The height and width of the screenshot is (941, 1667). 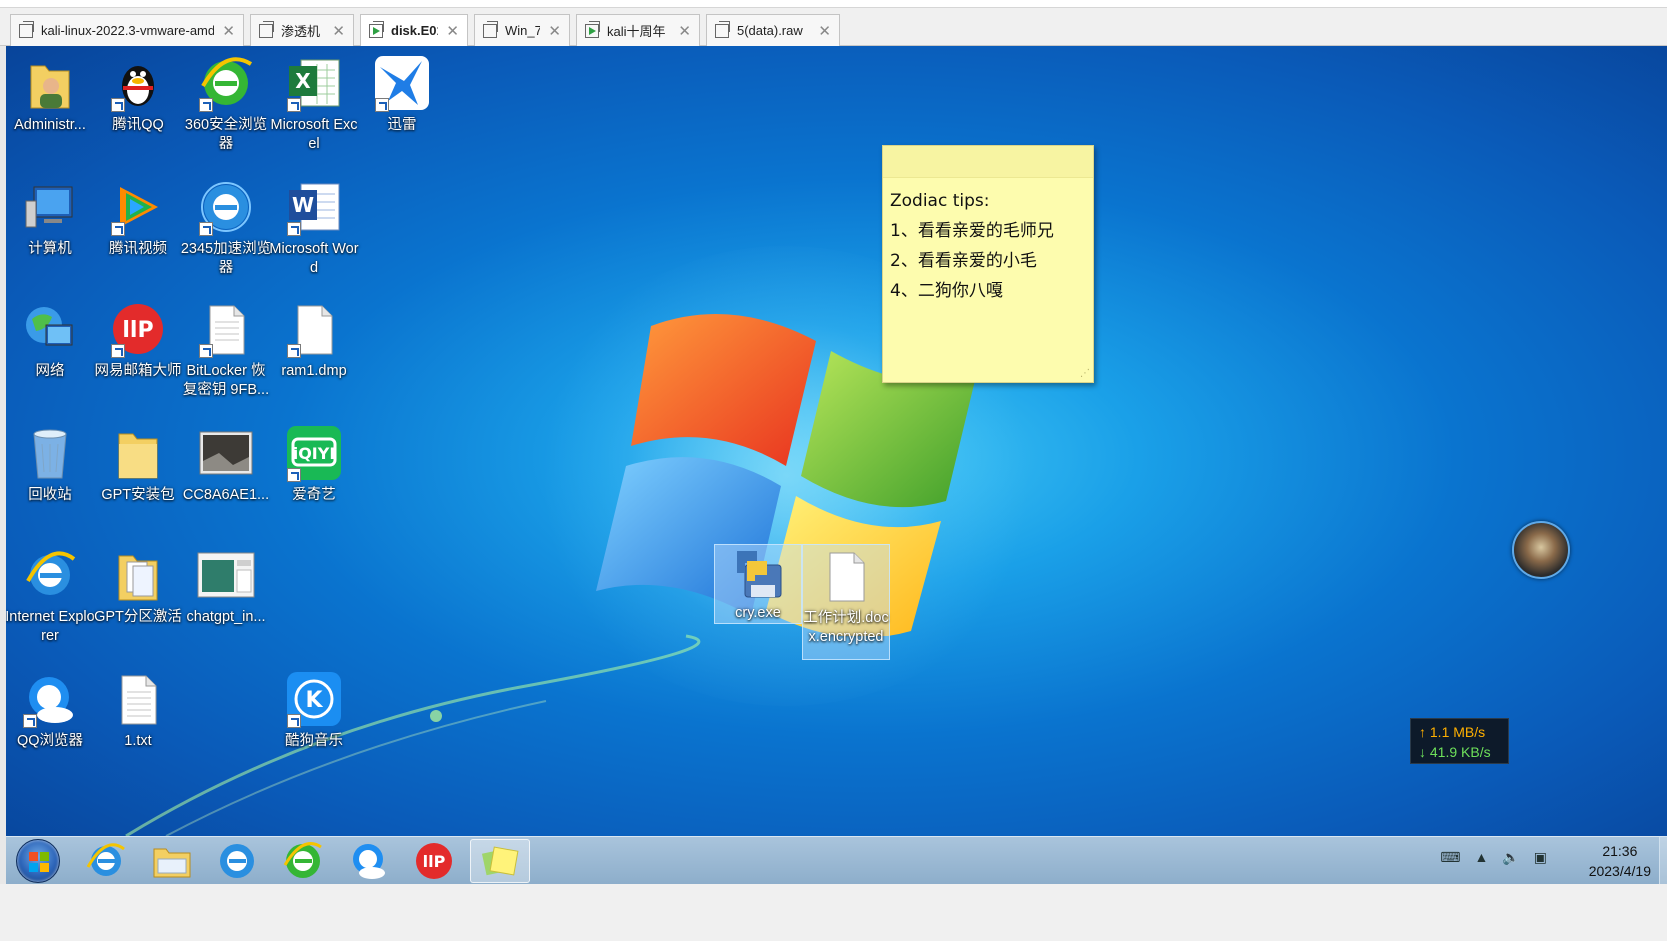 I want to click on 360-browser-icon, so click(x=302, y=860).